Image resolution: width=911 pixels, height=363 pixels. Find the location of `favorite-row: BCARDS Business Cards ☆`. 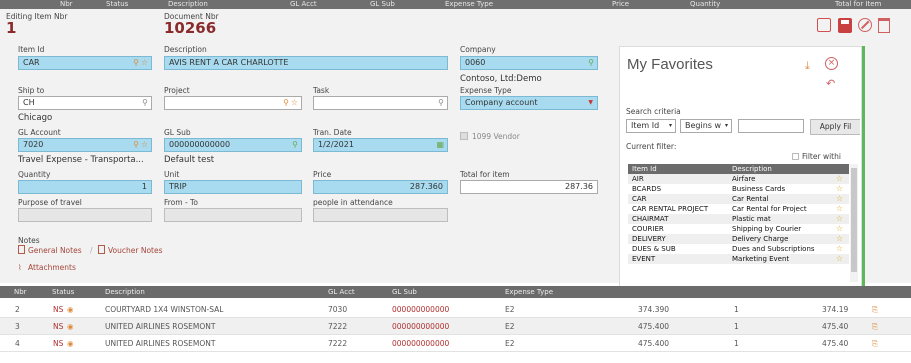

favorite-row: BCARDS Business Cards ☆ is located at coordinates (738, 189).